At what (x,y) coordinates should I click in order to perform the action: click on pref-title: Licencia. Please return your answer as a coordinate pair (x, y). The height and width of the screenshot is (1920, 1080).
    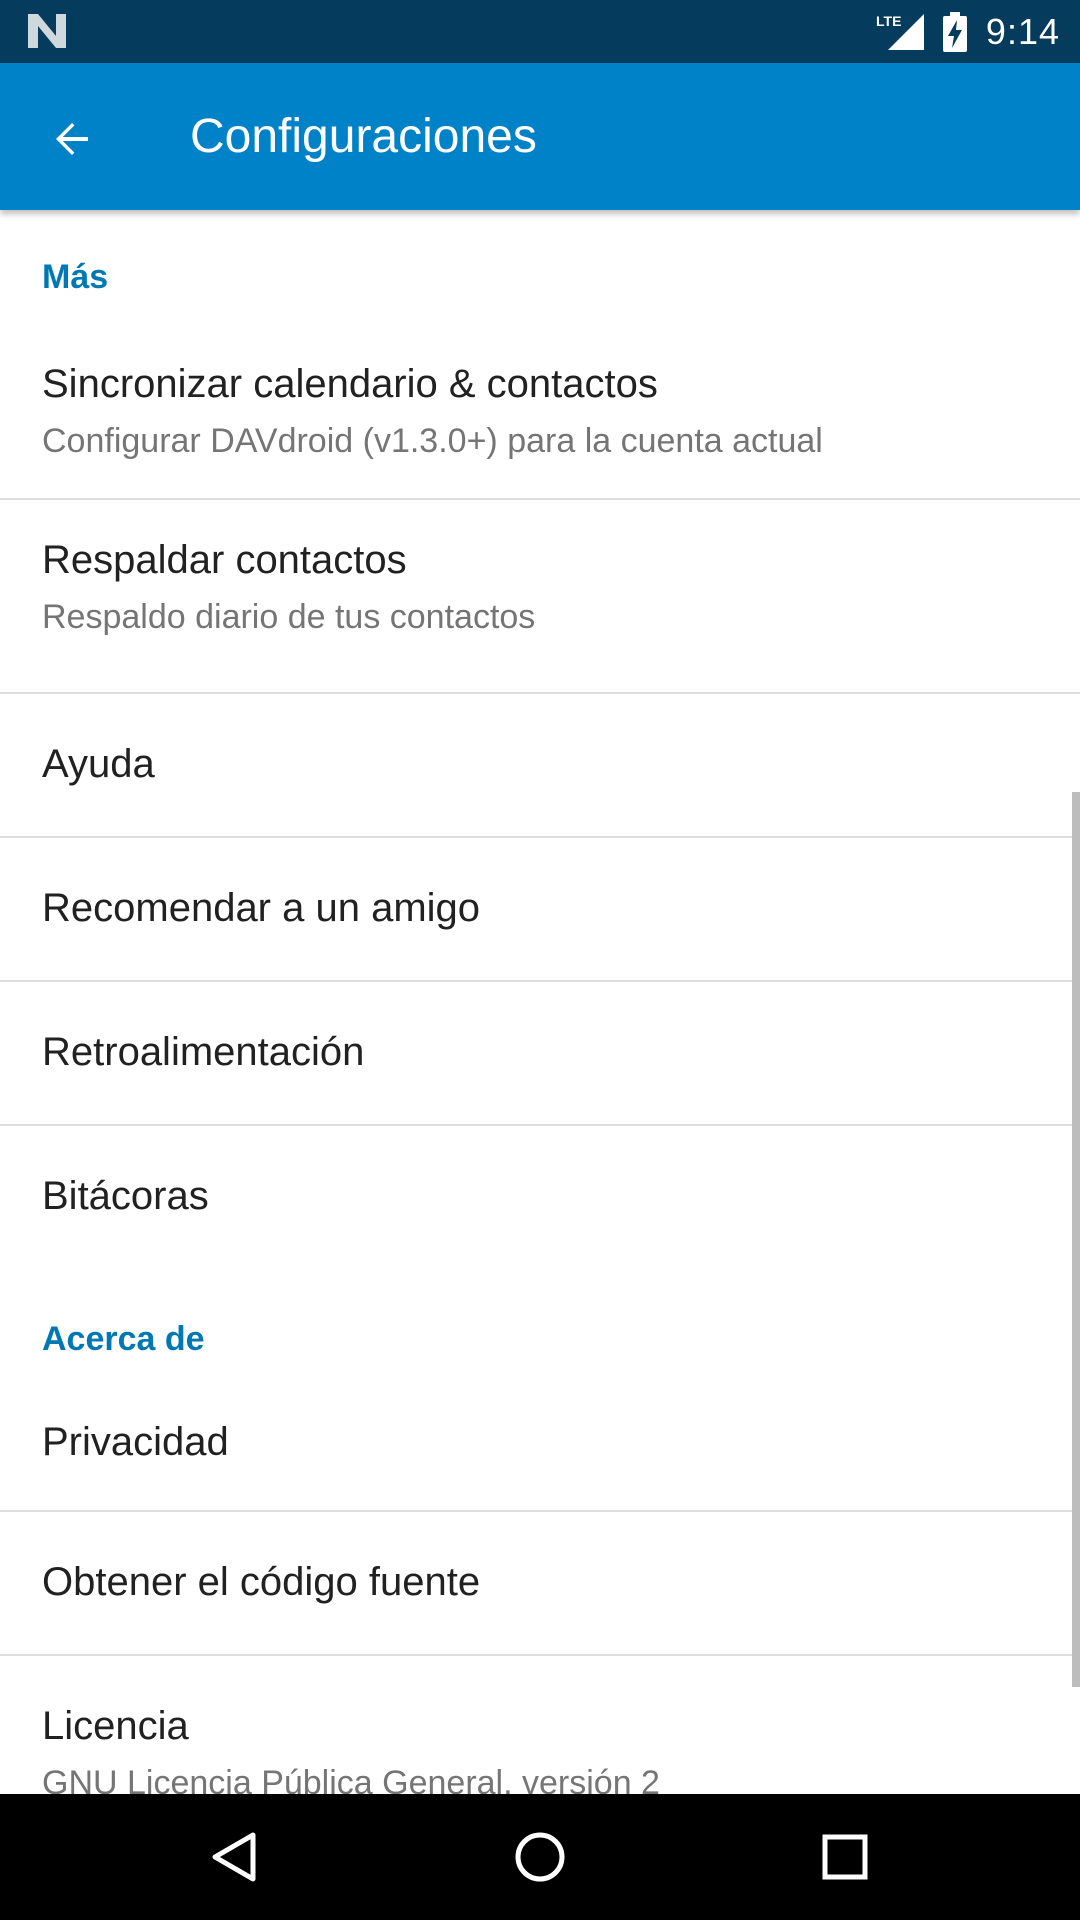
    Looking at the image, I should click on (115, 1726).